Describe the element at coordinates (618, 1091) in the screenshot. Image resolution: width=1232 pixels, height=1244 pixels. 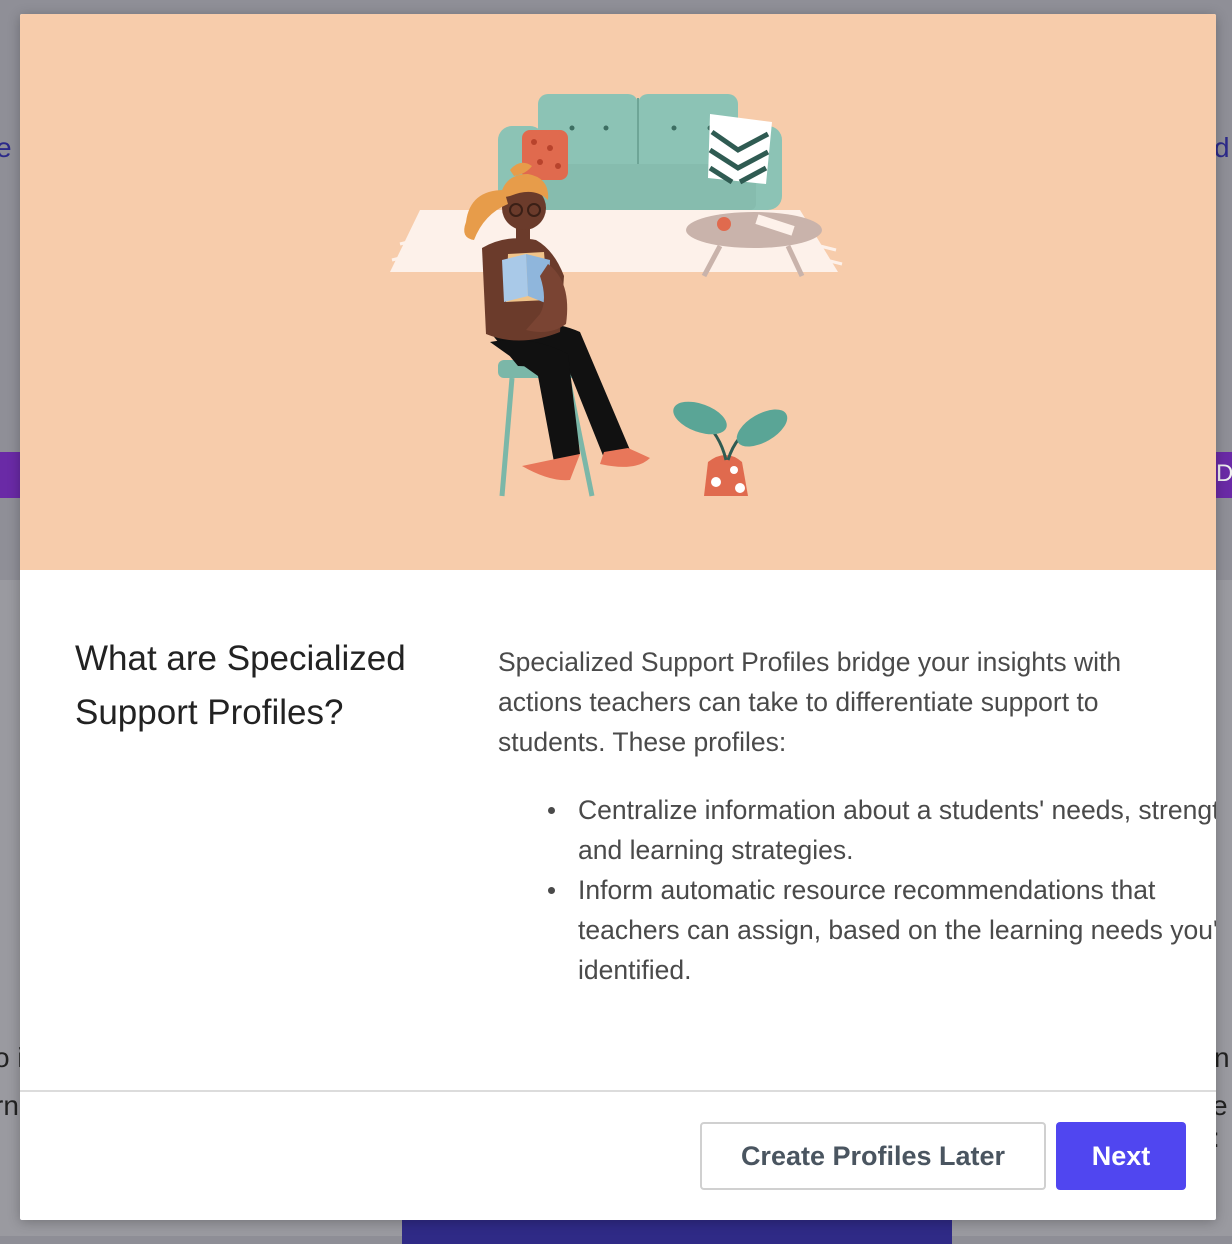
I see `footer-divider` at that location.